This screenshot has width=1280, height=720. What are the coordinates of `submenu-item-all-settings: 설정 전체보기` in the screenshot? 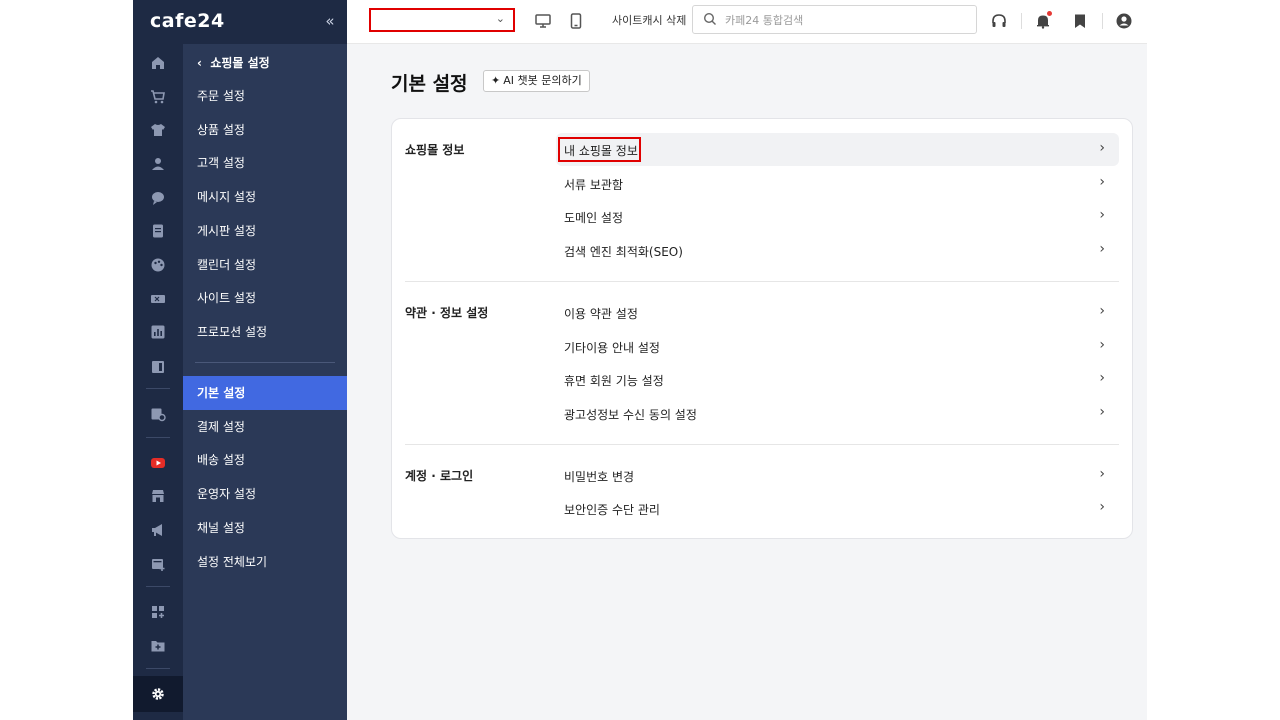 It's located at (265, 562).